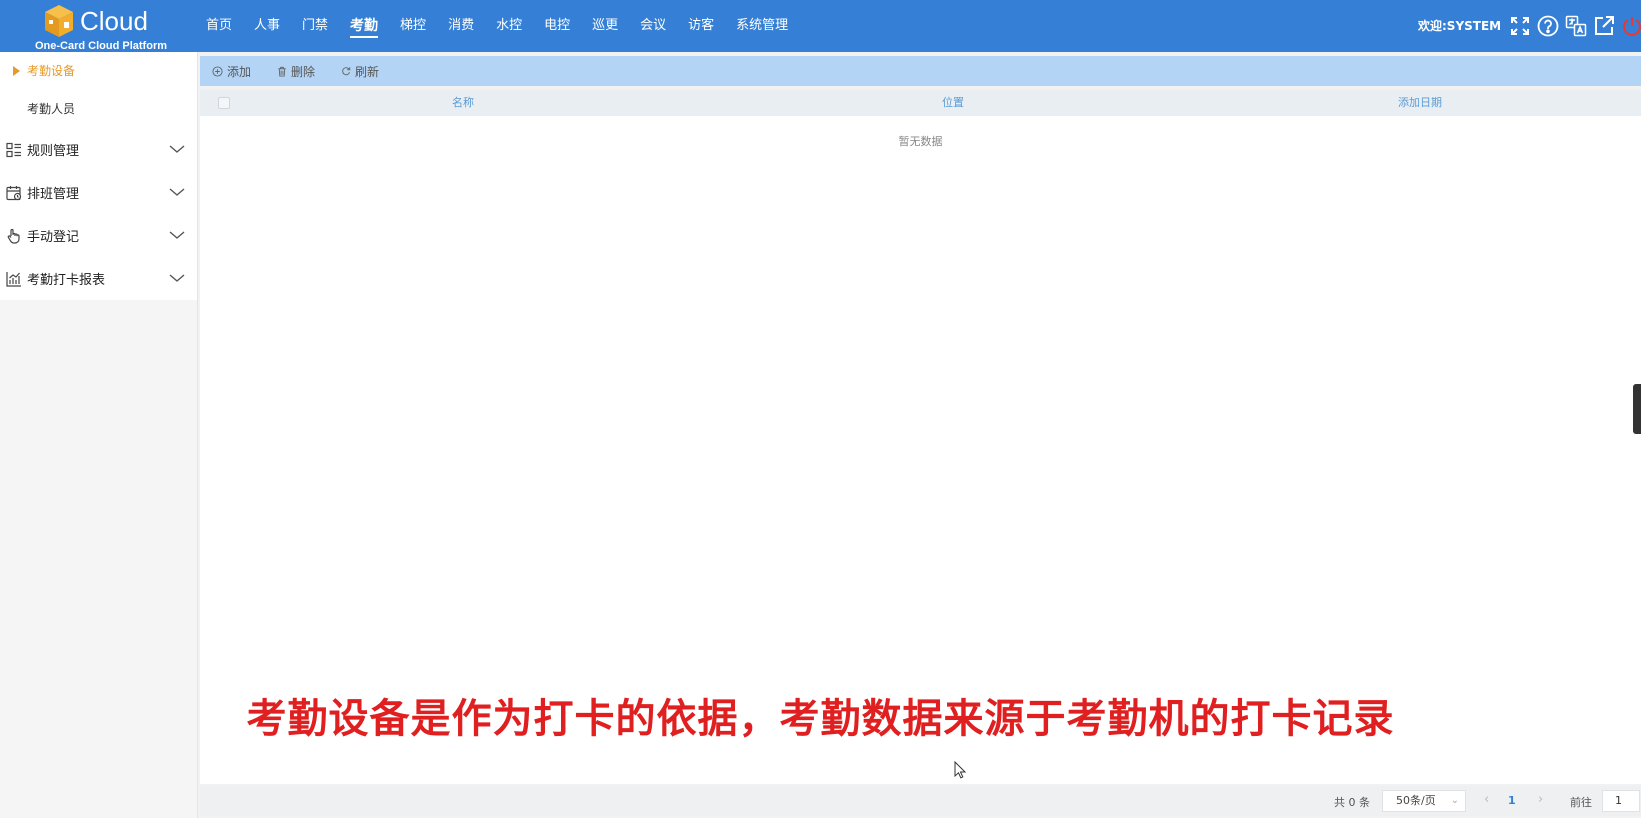  Describe the element at coordinates (960, 770) in the screenshot. I see `mouse-cursor-icon` at that location.